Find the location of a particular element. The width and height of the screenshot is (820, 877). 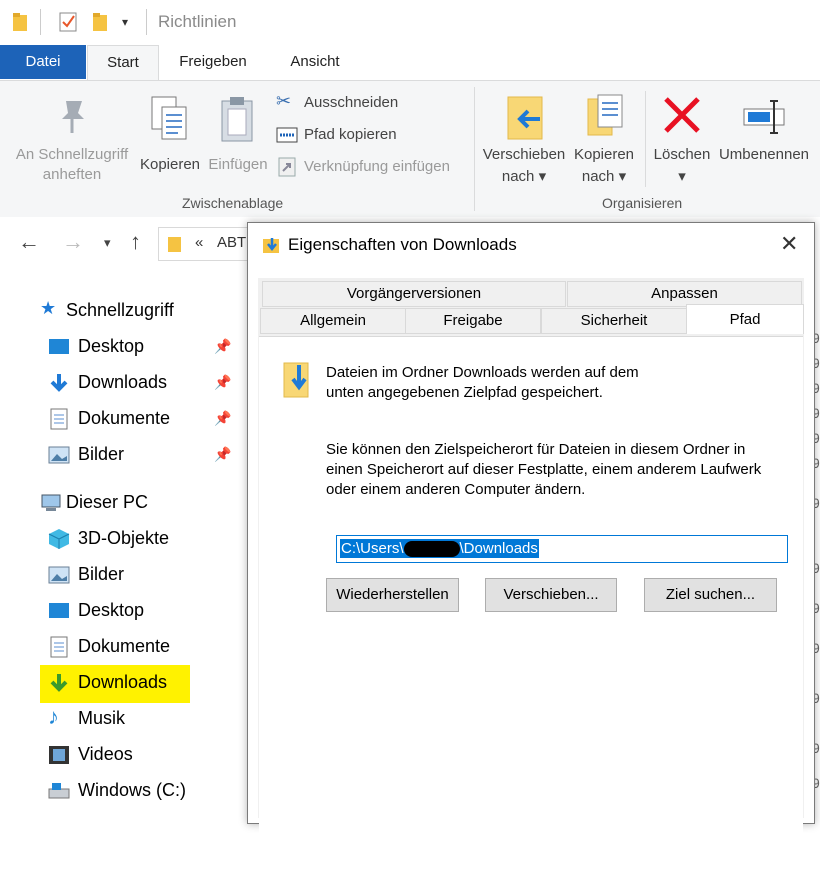

nav-quick-pictures: Bilder 📌 is located at coordinates (138, 455).